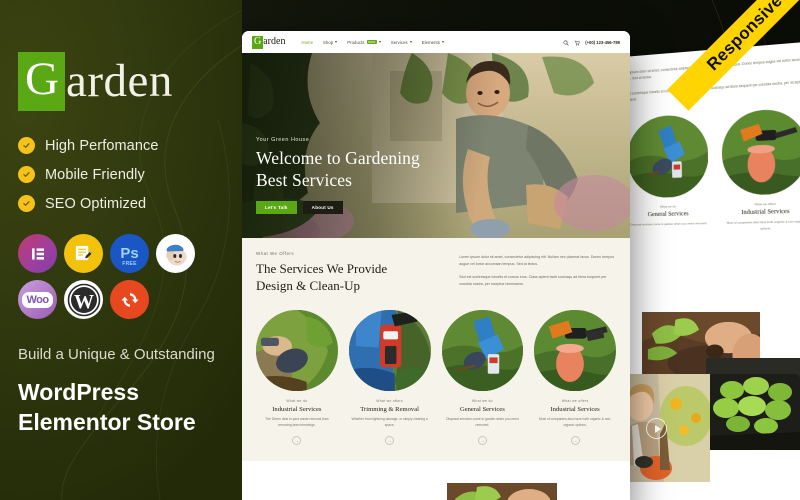 The image size is (800, 500). I want to click on elementor-icon, so click(37, 253).